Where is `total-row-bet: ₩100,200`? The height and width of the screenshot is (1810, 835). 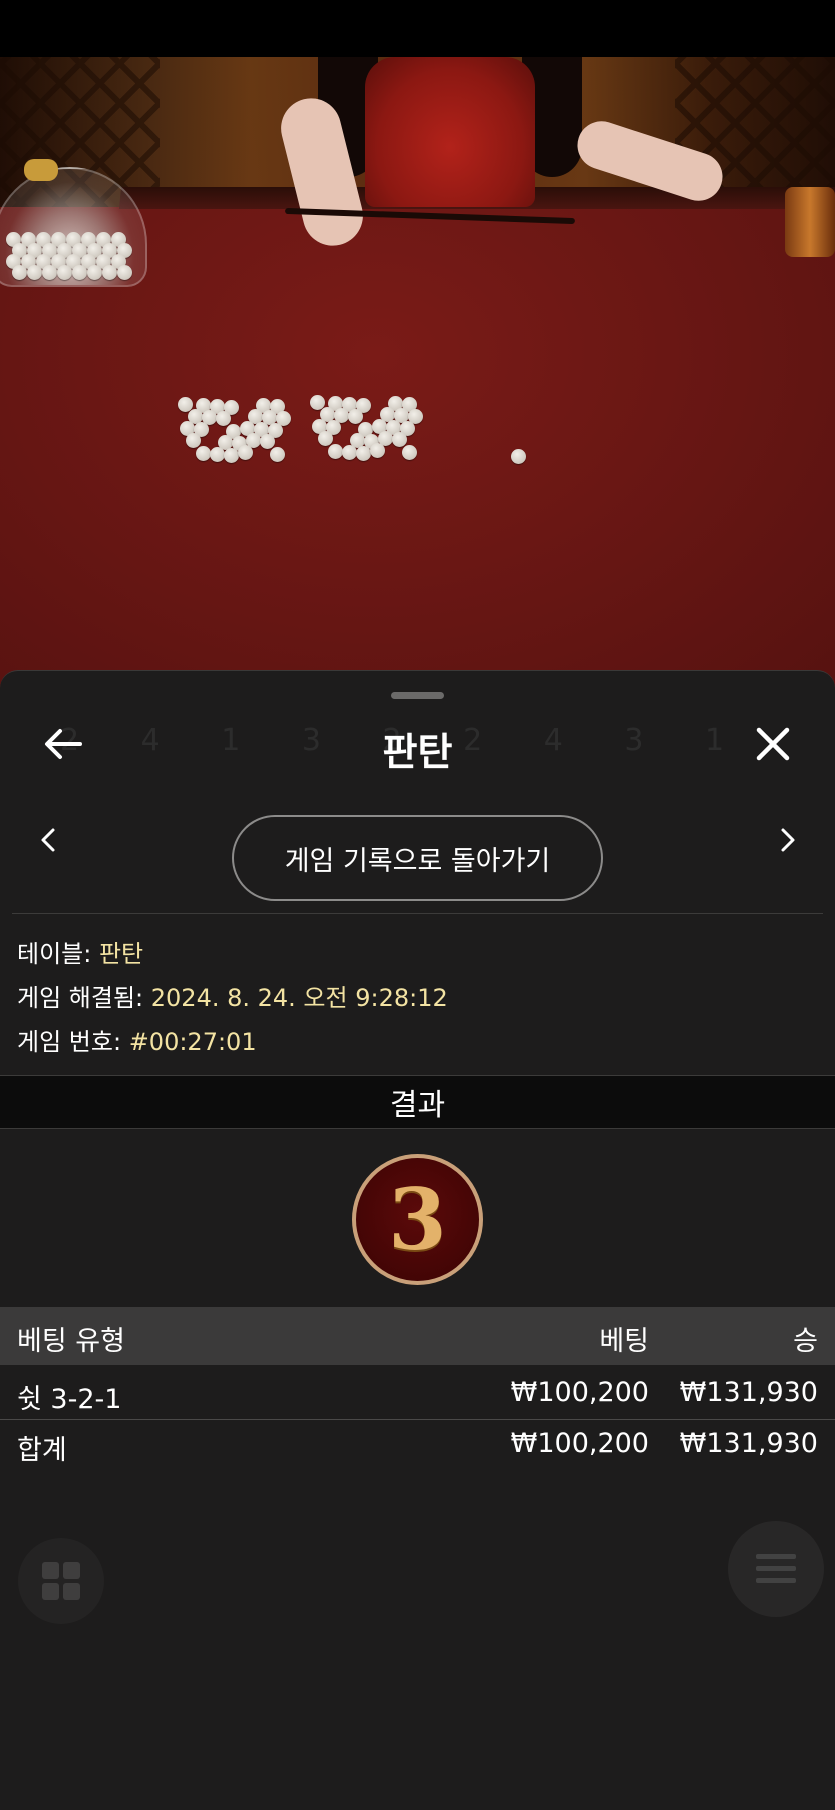
total-row-bet: ₩100,200 is located at coordinates (579, 1443).